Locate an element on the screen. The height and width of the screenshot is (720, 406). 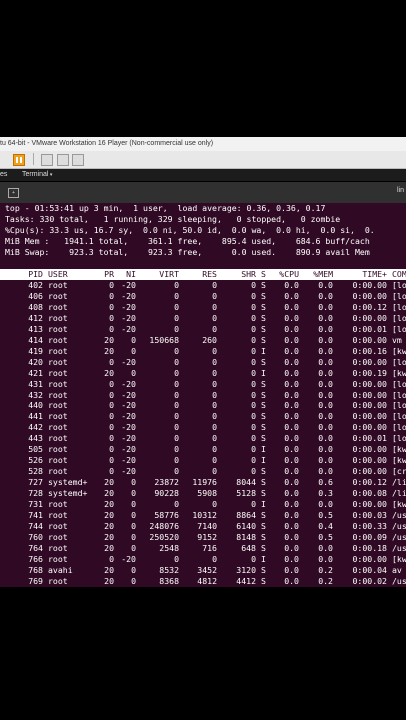
col-cpu: %CPU is located at coordinates (289, 274).